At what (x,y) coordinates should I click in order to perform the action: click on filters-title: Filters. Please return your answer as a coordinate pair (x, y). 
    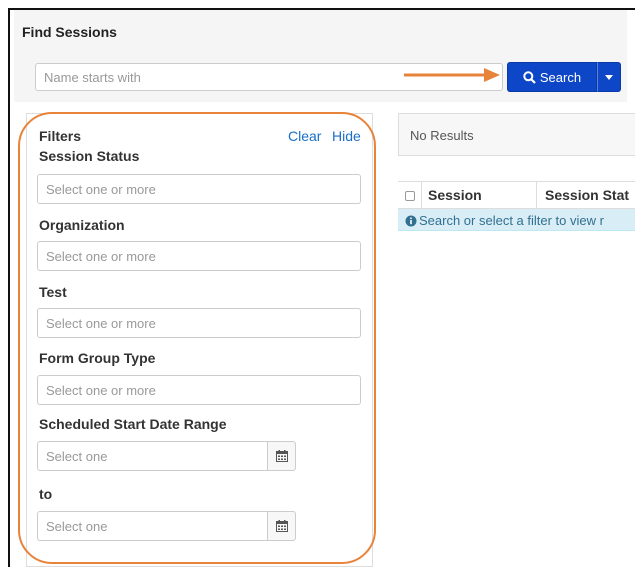
    Looking at the image, I should click on (60, 136).